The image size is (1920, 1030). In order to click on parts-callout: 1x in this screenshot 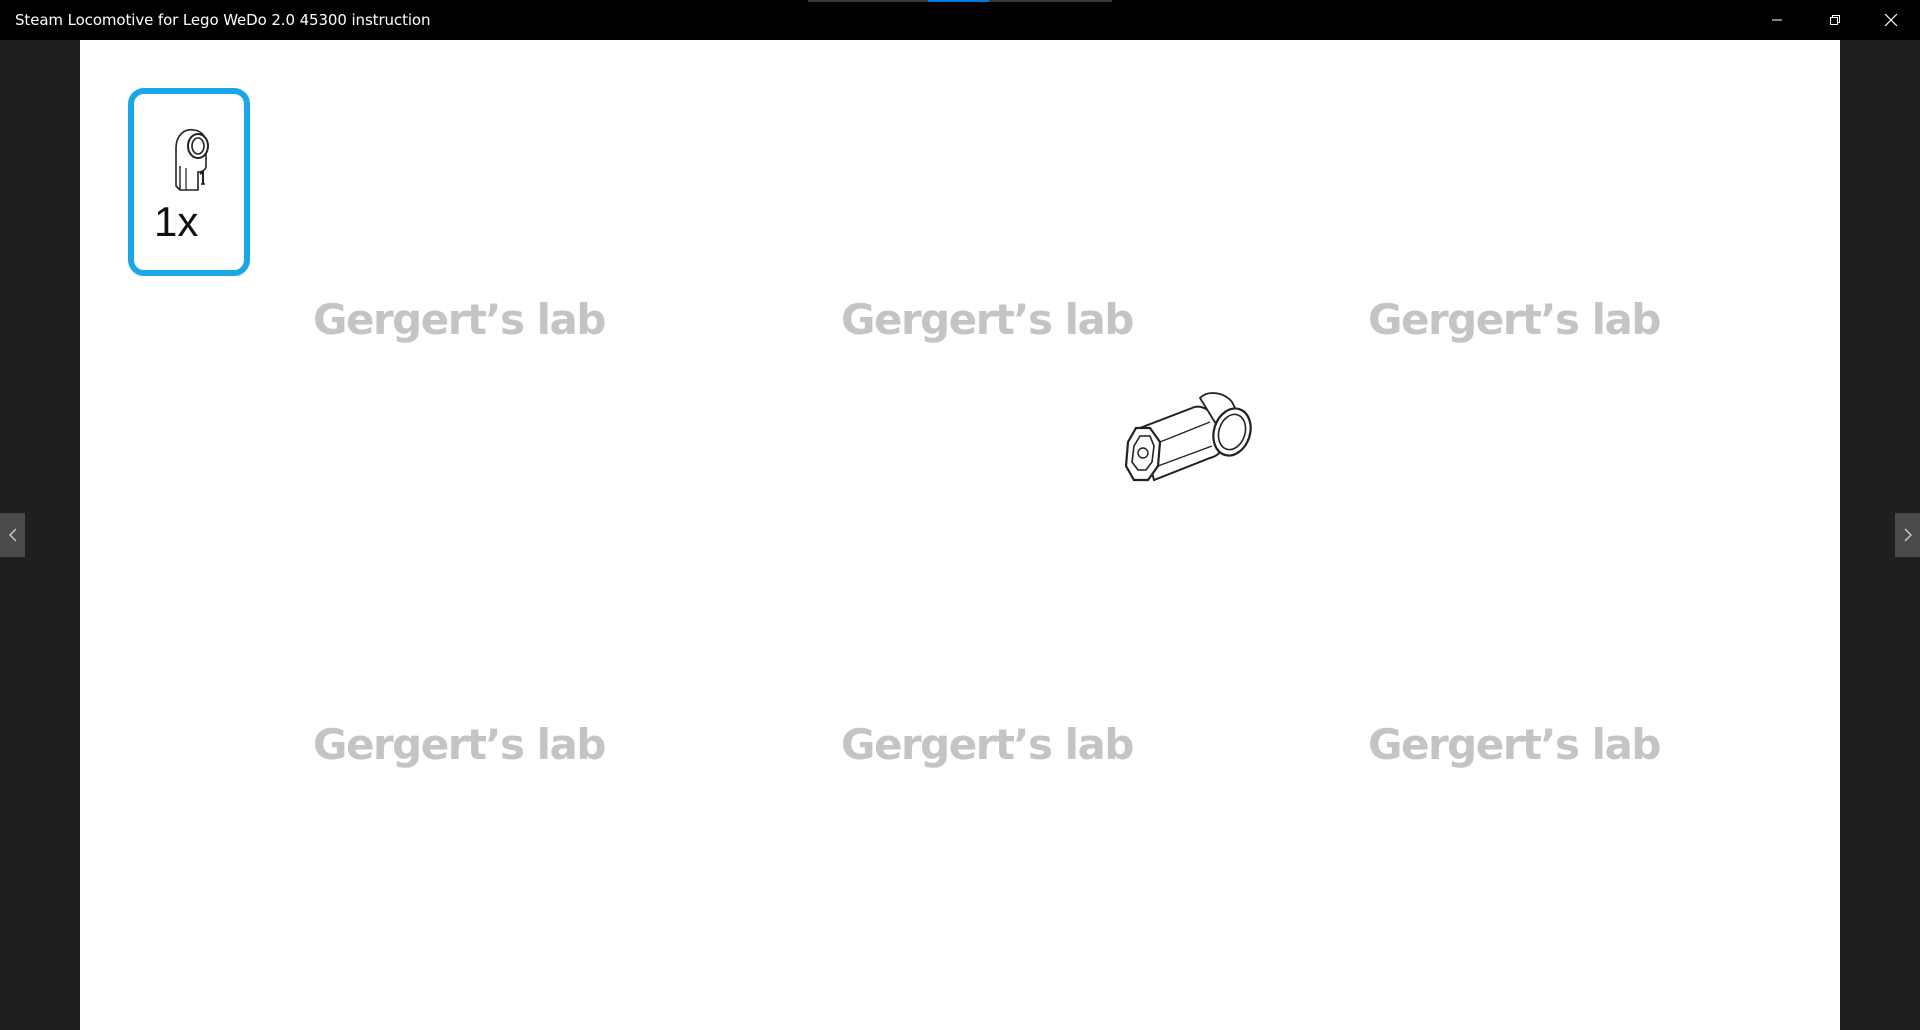, I will do `click(189, 182)`.